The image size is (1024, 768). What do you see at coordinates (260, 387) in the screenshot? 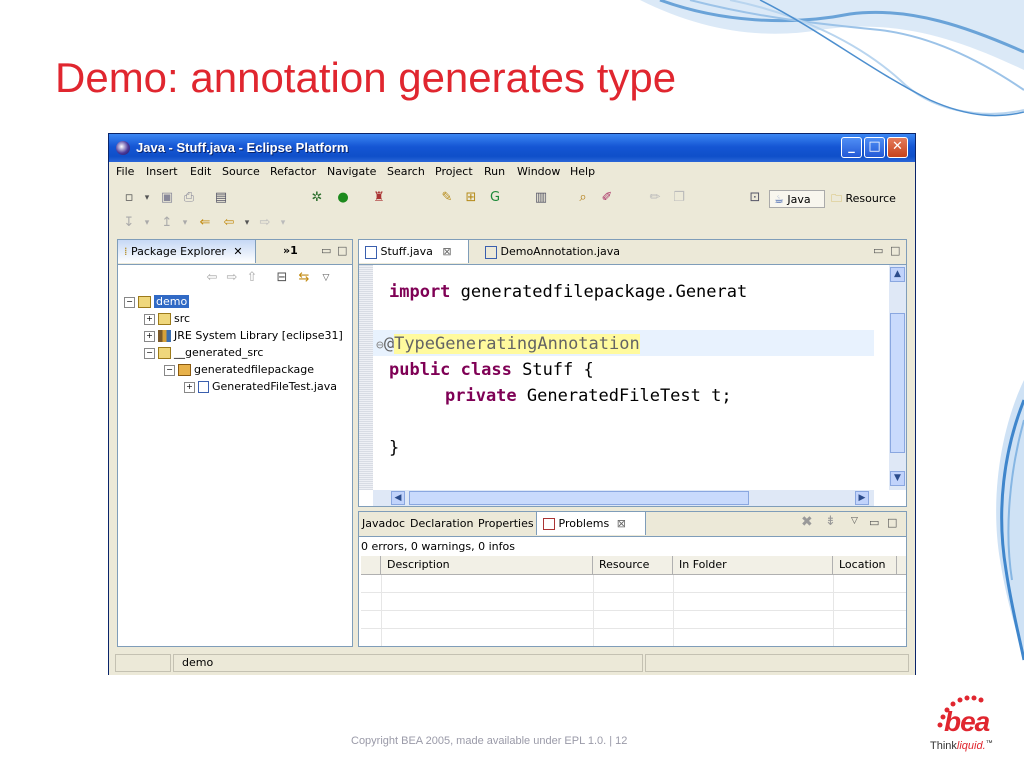
I see `tree-item-generatedfiletest: + GeneratedFileTest.java` at bounding box center [260, 387].